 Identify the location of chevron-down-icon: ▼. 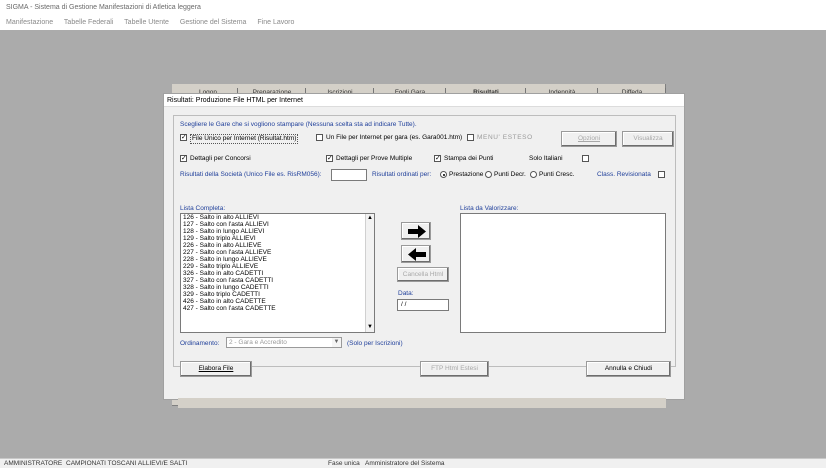
(336, 342).